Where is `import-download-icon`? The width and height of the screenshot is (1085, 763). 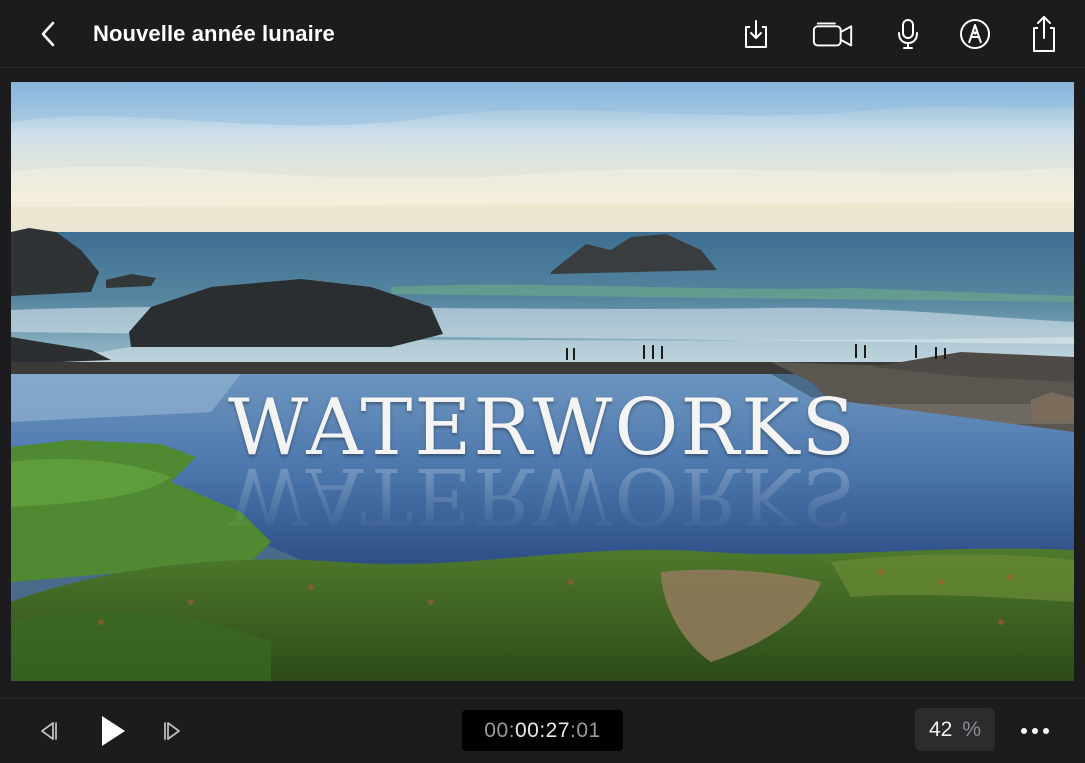
import-download-icon is located at coordinates (756, 34).